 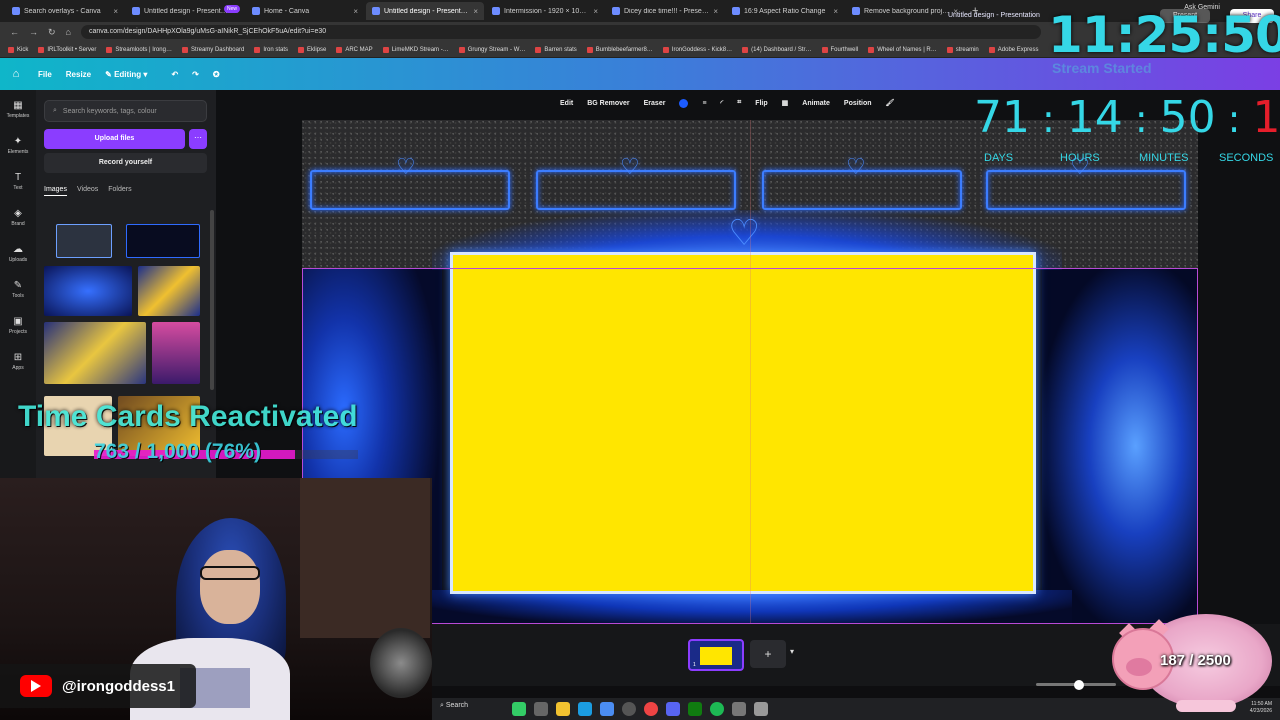 I want to click on rail-uploads: ☁ Uploads, so click(x=18, y=253).